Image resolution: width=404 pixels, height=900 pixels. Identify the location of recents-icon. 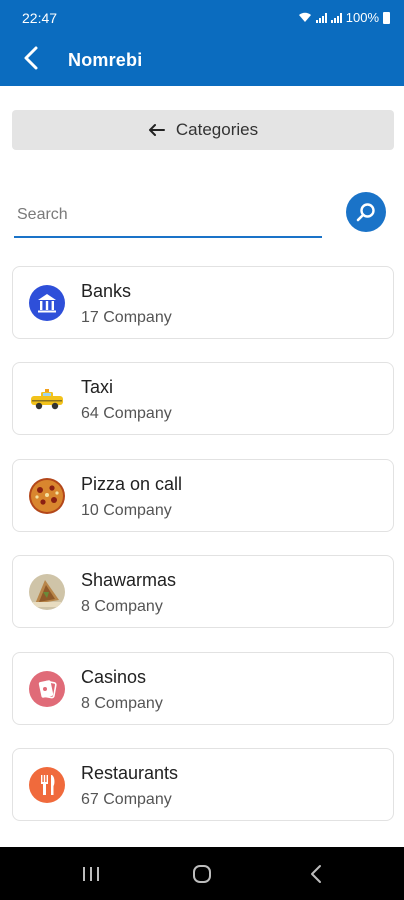
(91, 874).